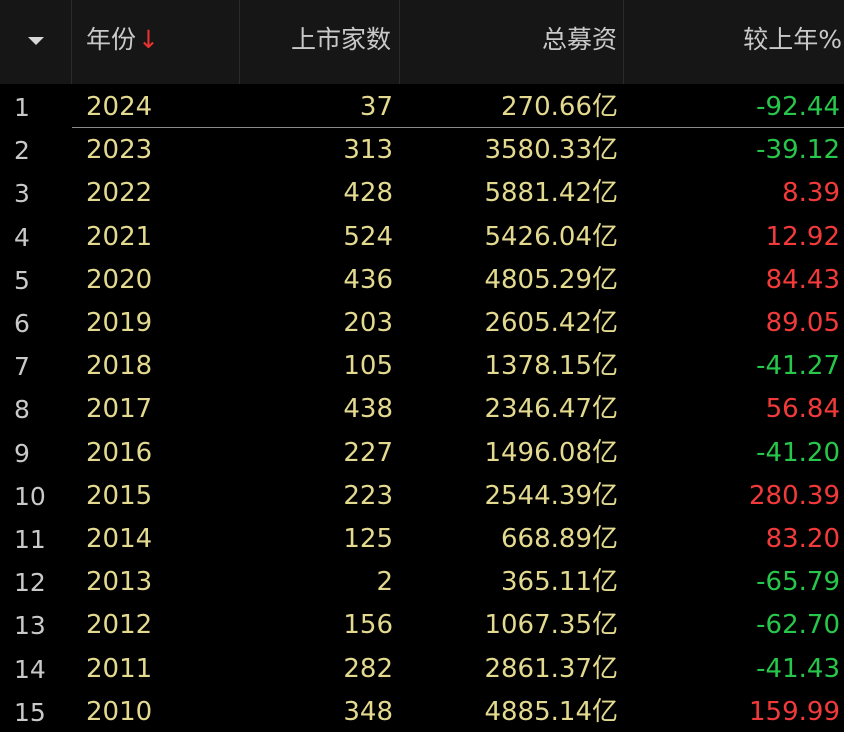 The width and height of the screenshot is (844, 732). What do you see at coordinates (422, 237) in the screenshot?
I see `table-row: 4 2021 524 5426.04亿 12.92` at bounding box center [422, 237].